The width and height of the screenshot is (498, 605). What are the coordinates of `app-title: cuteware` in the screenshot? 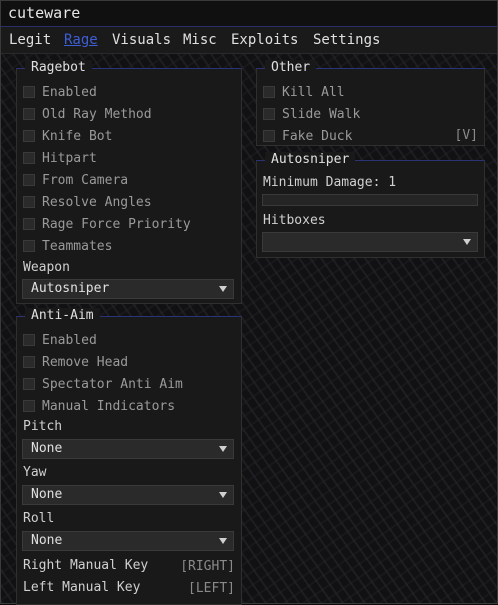 It's located at (44, 13).